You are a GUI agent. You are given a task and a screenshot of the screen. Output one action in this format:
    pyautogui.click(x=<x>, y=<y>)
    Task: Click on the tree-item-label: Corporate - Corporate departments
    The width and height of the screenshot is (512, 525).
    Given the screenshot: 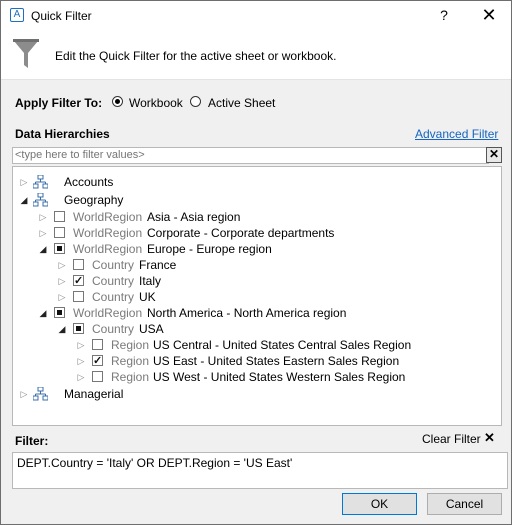 What is the action you would take?
    pyautogui.click(x=241, y=233)
    